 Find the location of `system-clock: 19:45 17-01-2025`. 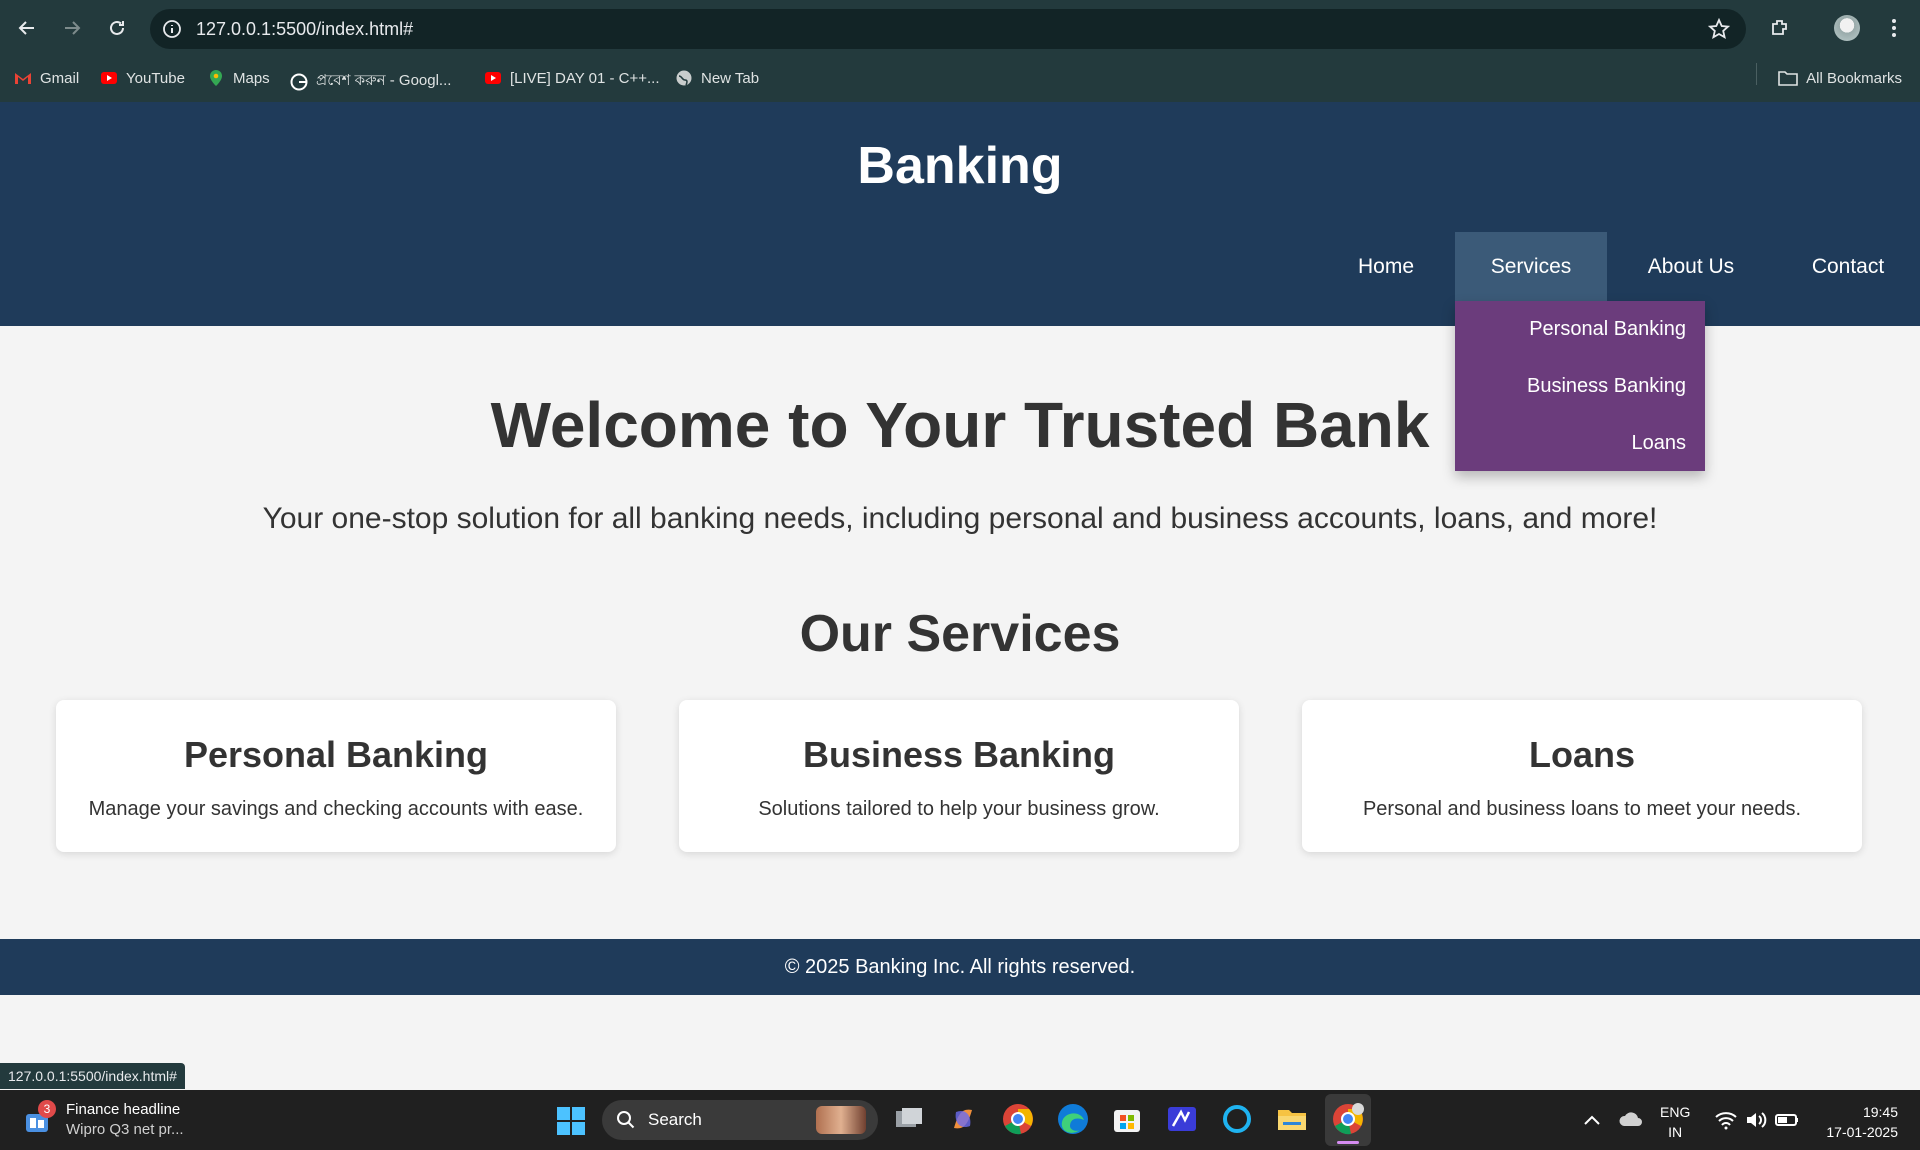

system-clock: 19:45 17-01-2025 is located at coordinates (1862, 1126).